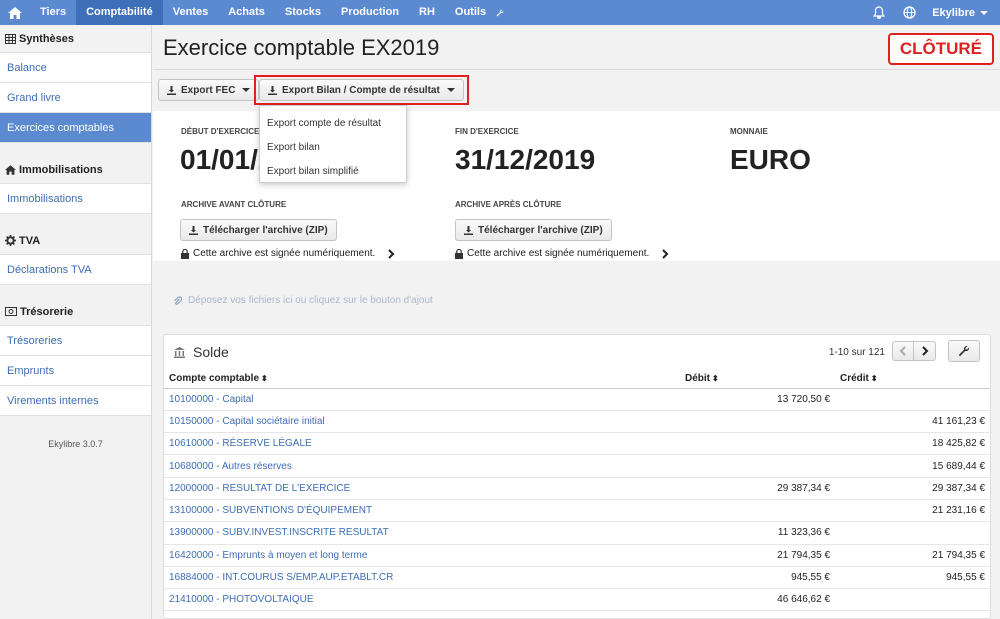 This screenshot has height=619, width=1000. Describe the element at coordinates (422, 488) in the screenshot. I see `account-link: 12000000 - RESULTAT DE L'EXERCICE` at that location.